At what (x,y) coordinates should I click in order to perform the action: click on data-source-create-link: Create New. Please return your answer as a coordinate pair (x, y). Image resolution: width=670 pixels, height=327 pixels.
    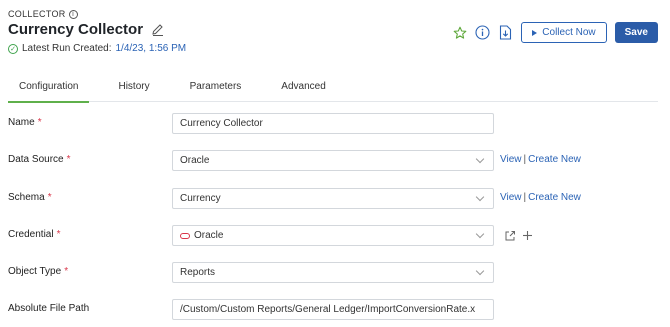
    Looking at the image, I should click on (554, 159).